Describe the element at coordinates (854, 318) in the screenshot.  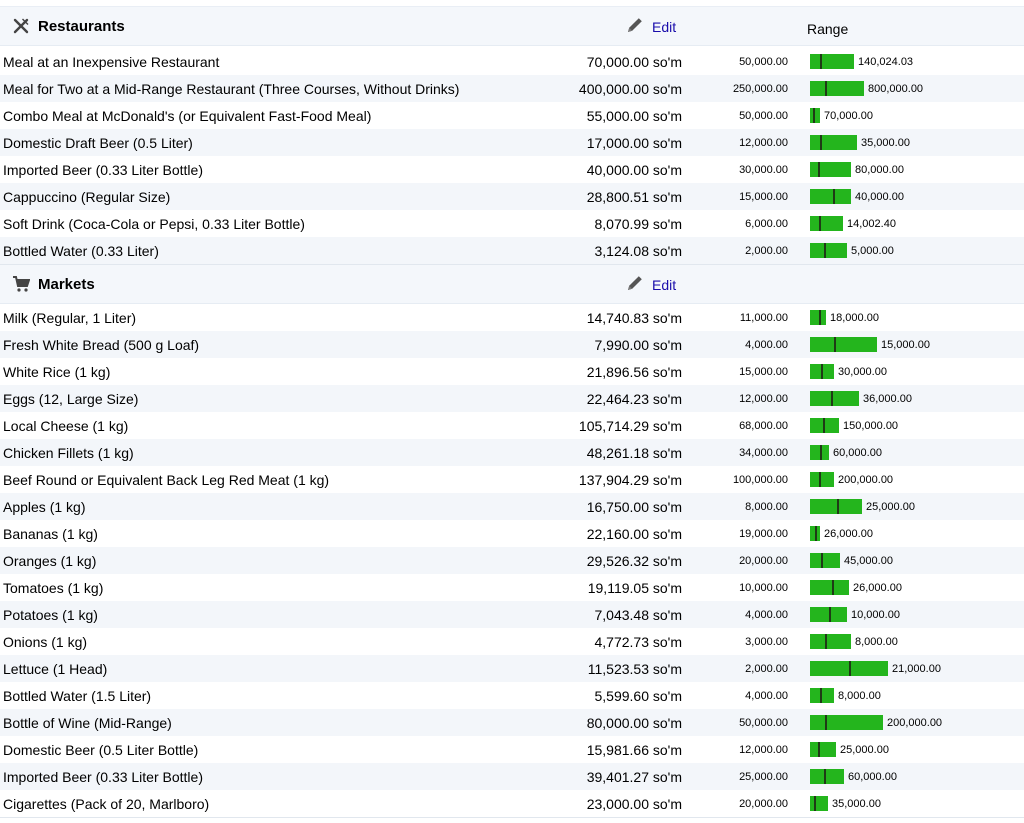
I see `range-max: 18,000.00` at that location.